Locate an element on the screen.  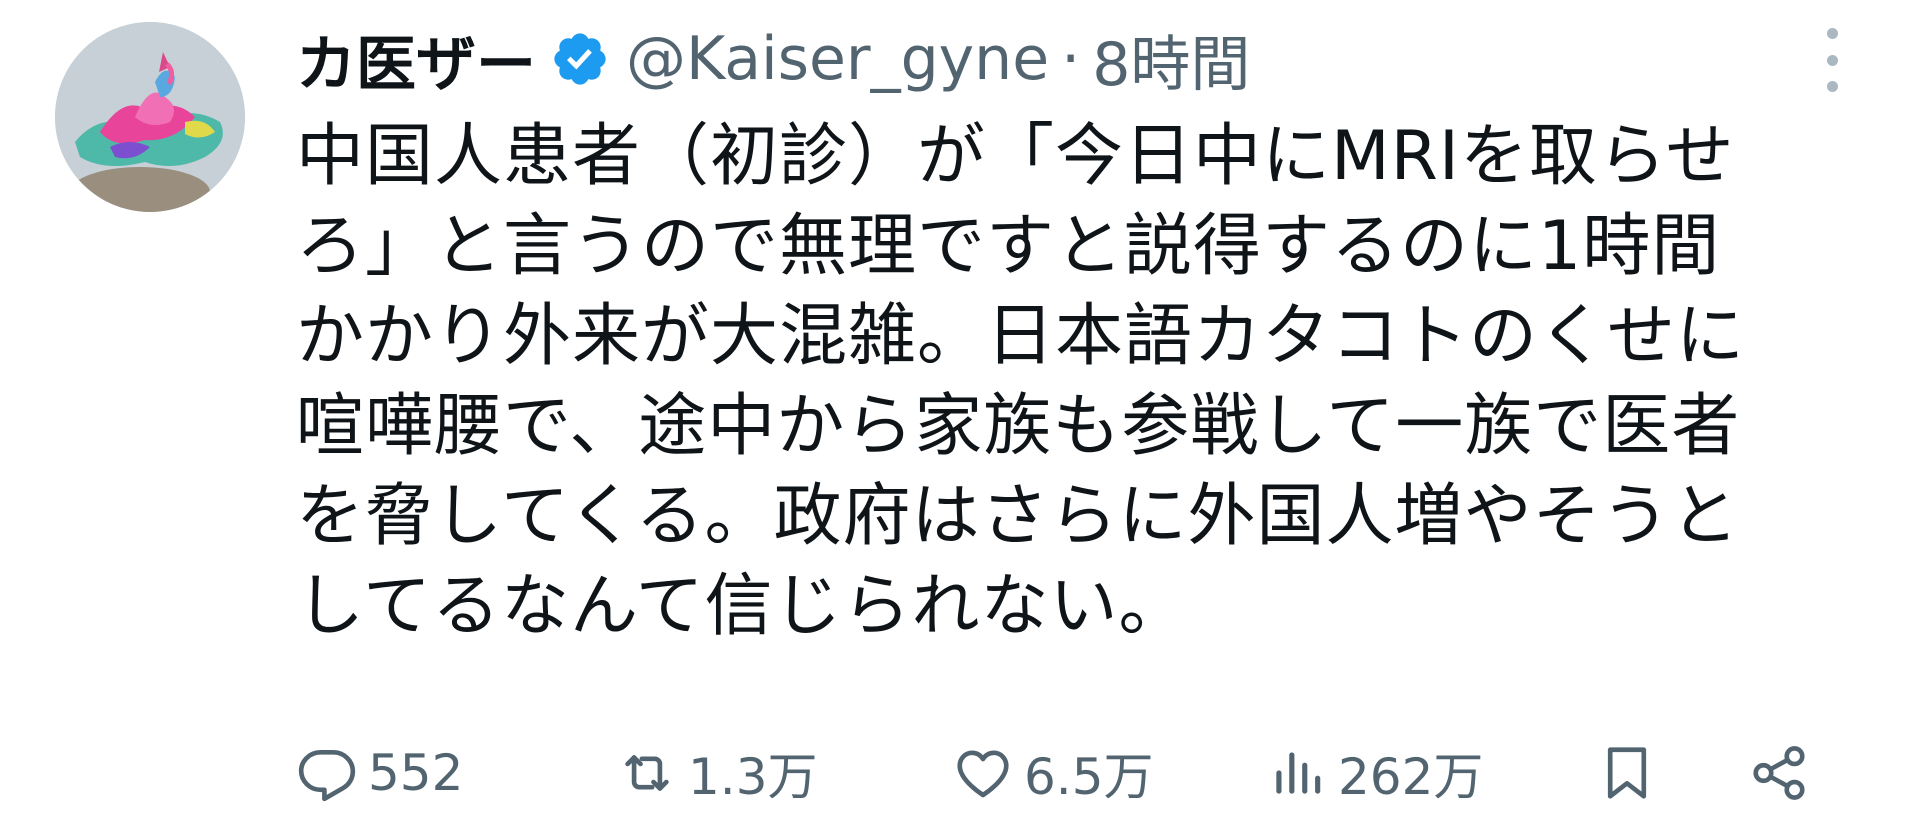
handle: @Kaiser_gyne is located at coordinates (837, 59).